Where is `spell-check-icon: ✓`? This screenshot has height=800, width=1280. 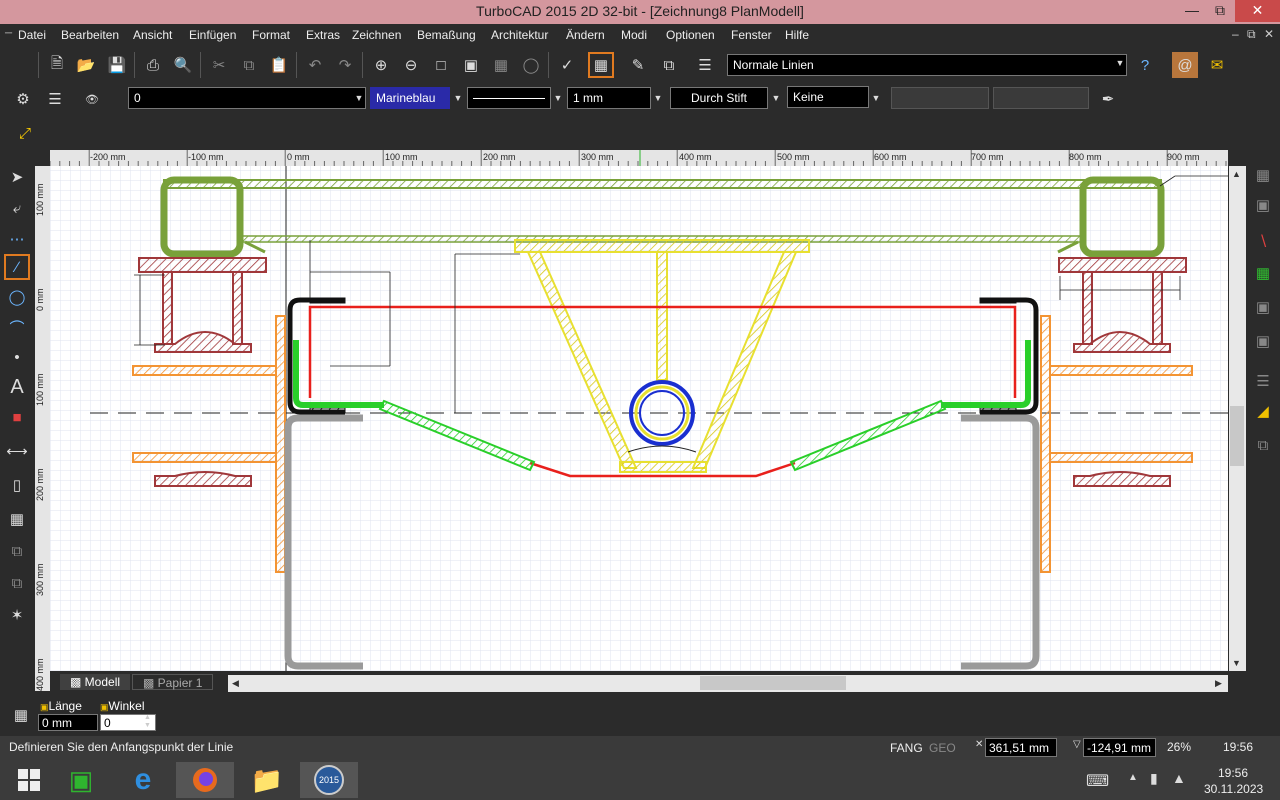
spell-check-icon: ✓ is located at coordinates (567, 65).